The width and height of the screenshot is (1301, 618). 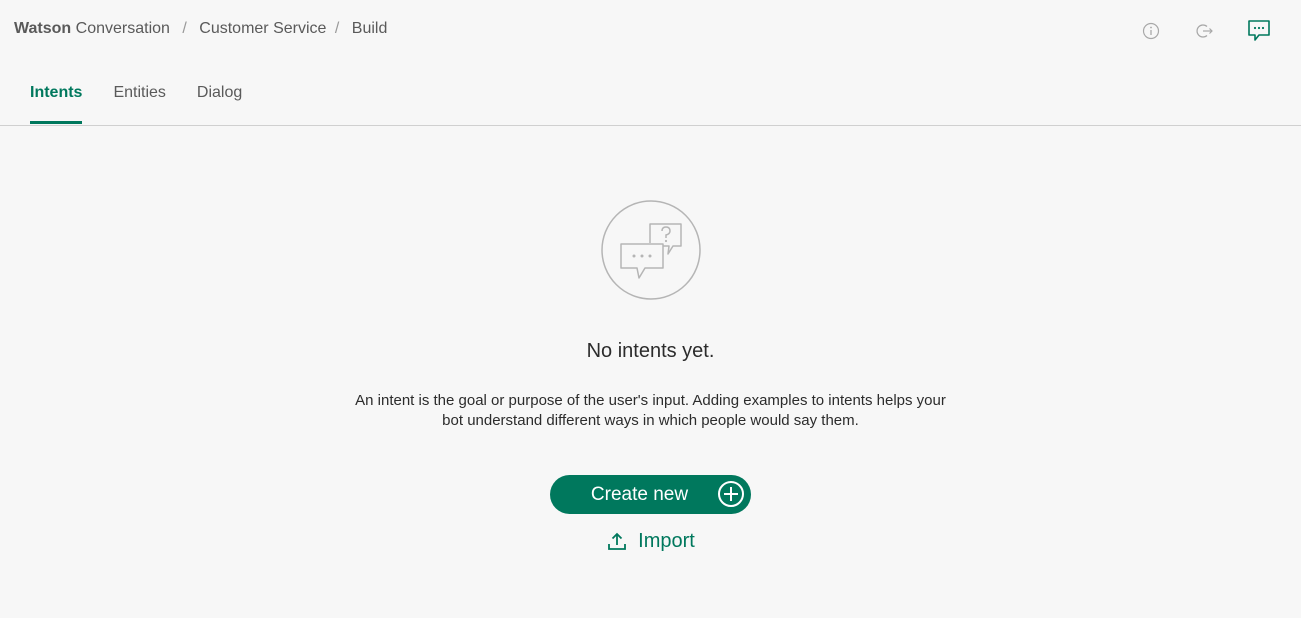 I want to click on tab-dialog: Dialog, so click(x=219, y=103).